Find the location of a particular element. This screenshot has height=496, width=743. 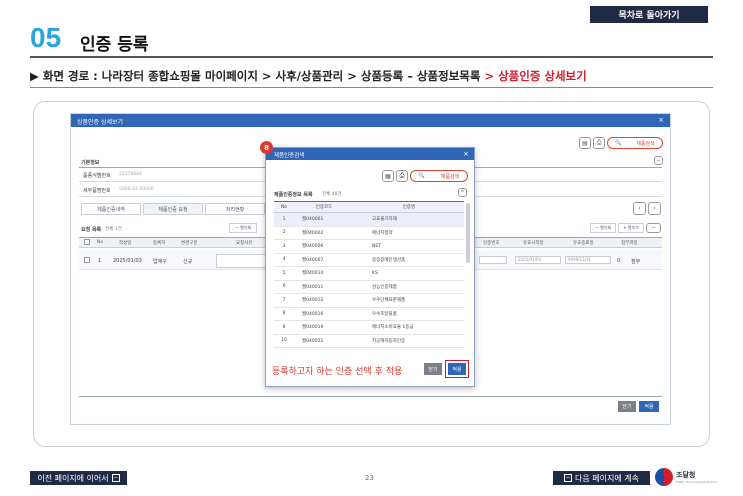

app-search-button: 🔍 재품검색 is located at coordinates (635, 143).